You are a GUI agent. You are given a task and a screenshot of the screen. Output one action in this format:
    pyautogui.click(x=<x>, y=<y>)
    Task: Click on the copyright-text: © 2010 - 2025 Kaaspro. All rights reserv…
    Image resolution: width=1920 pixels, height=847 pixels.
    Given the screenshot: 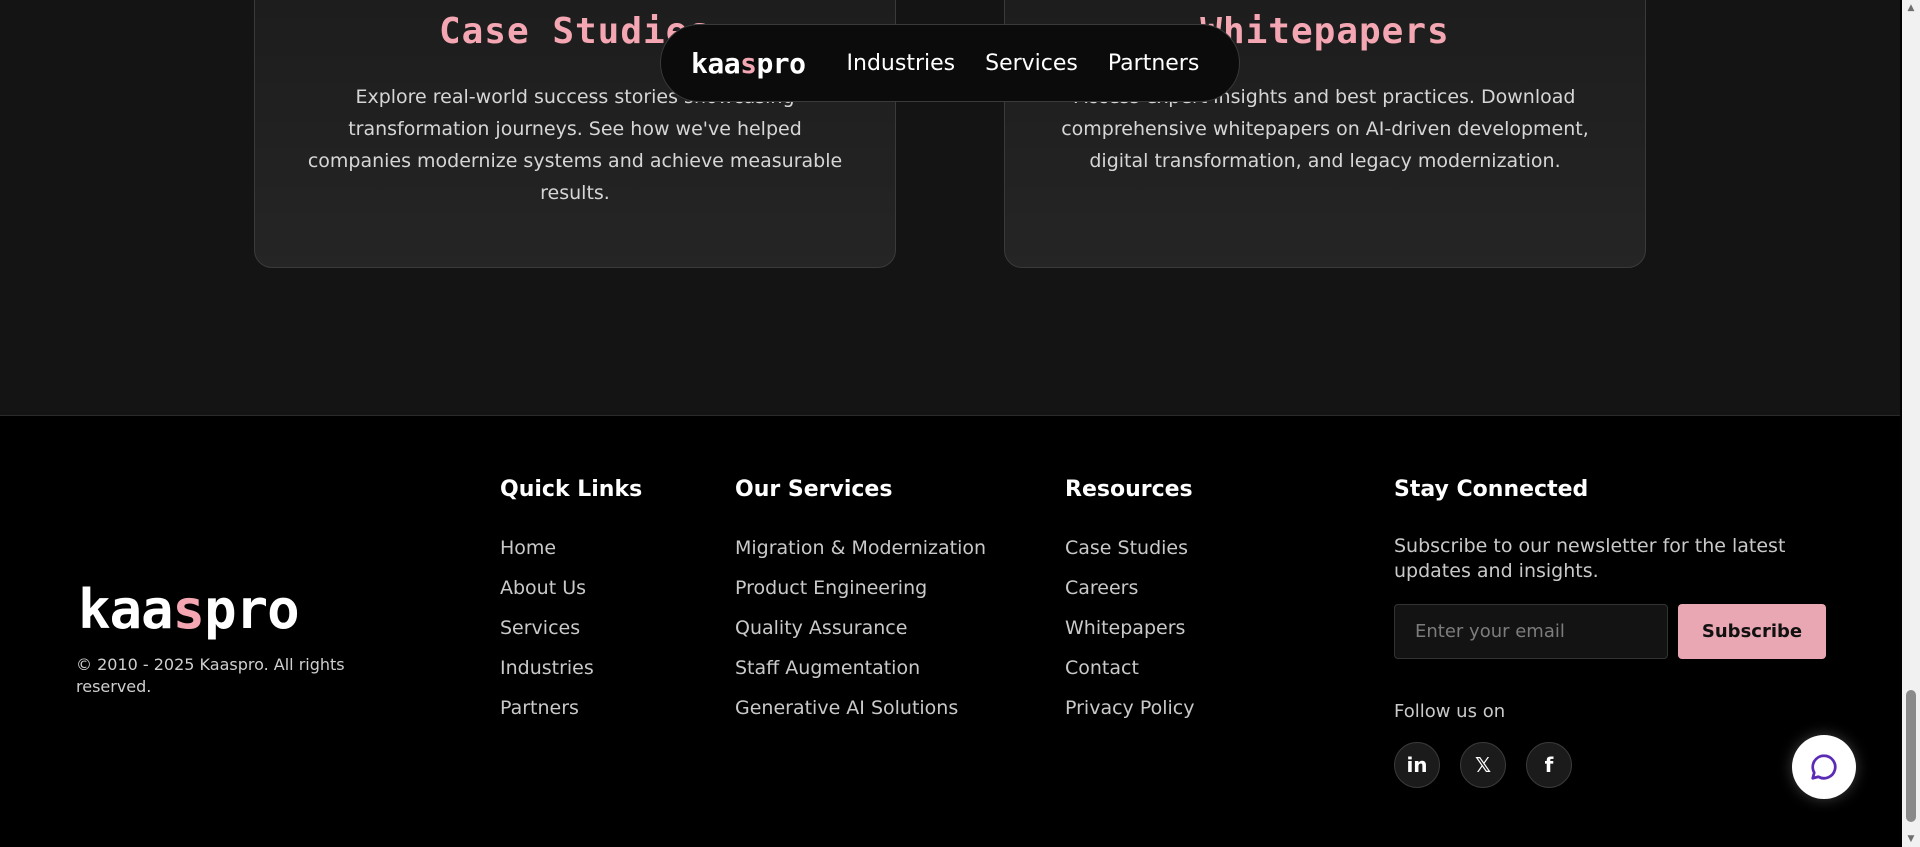 What is the action you would take?
    pyautogui.click(x=210, y=675)
    